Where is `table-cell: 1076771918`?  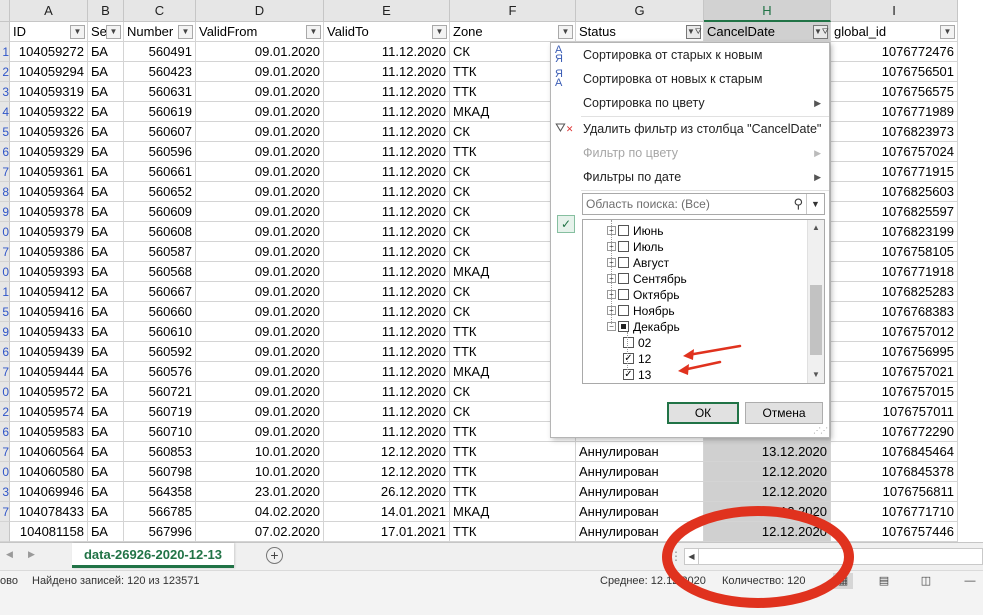
table-cell: 1076771918 is located at coordinates (894, 272).